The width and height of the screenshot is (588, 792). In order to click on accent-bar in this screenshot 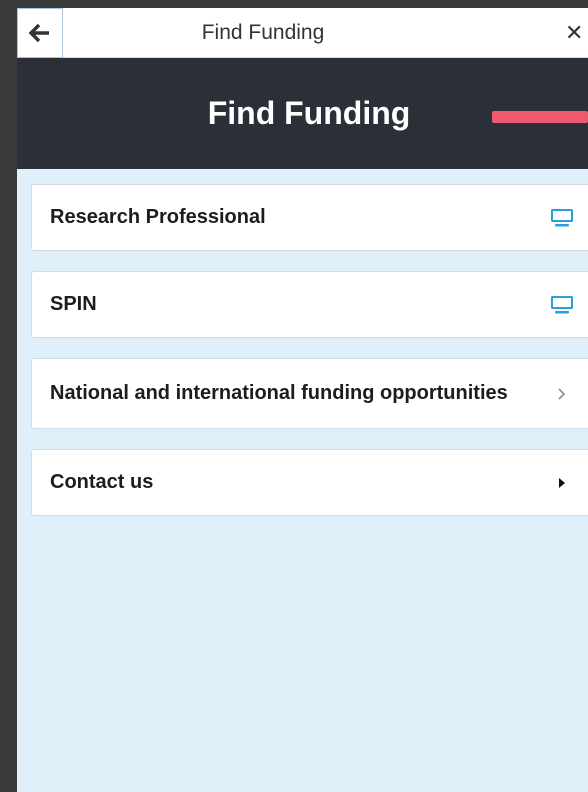, I will do `click(540, 117)`.